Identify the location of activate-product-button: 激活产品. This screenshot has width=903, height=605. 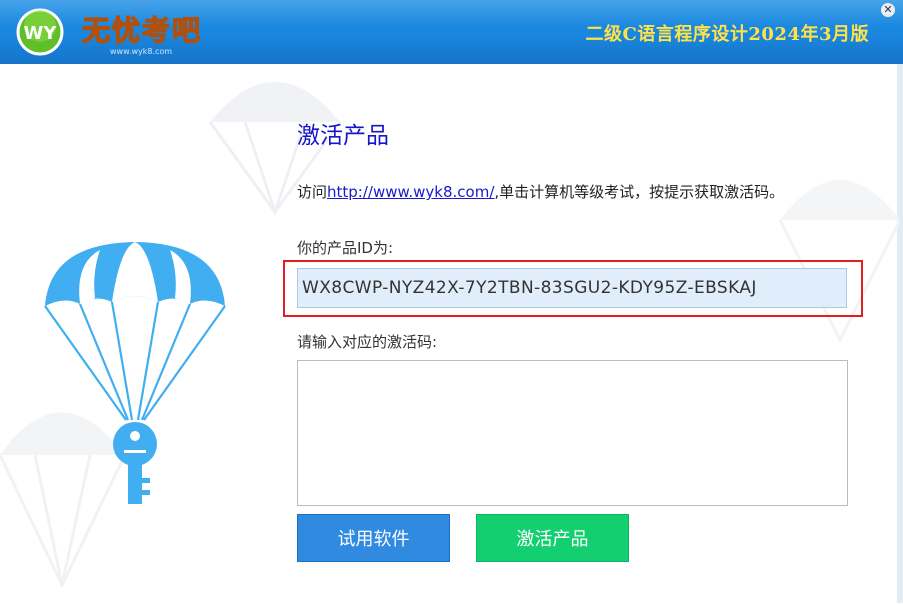
(552, 538).